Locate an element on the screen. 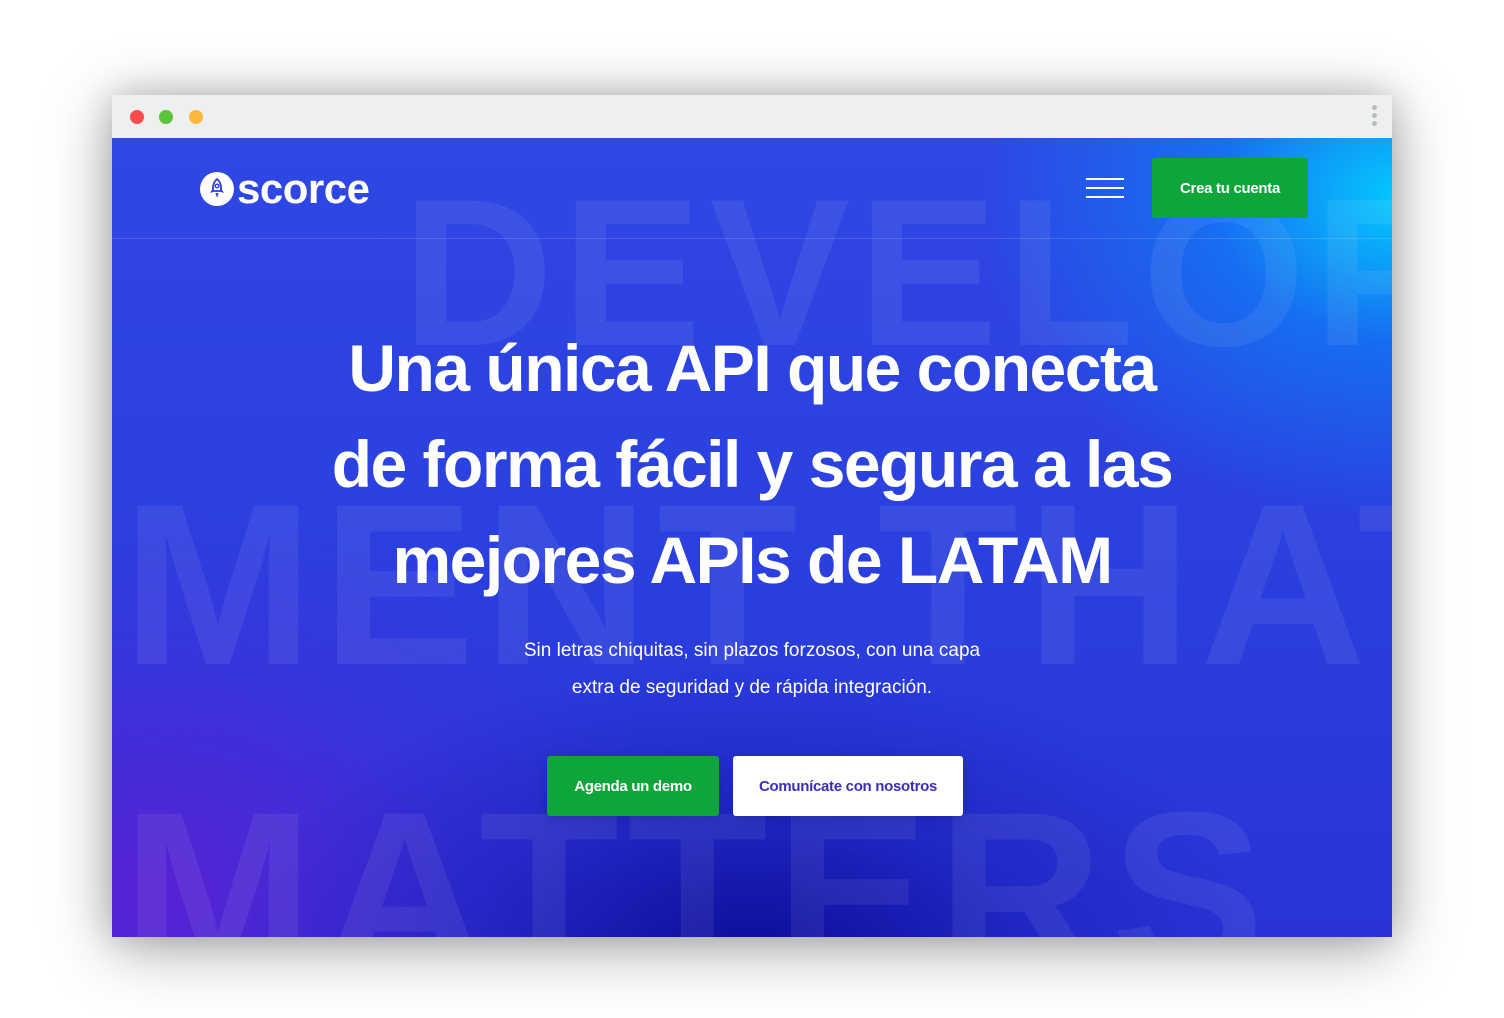 The height and width of the screenshot is (1018, 1504). maximize-window-button is located at coordinates (196, 117).